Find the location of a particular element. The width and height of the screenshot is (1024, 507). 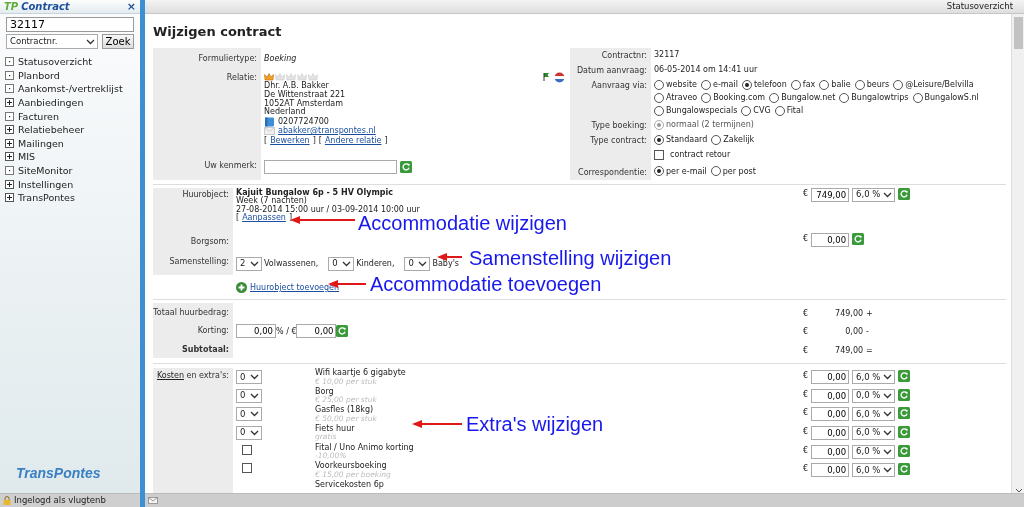

discount-amount-field: 0,00 is located at coordinates (316, 331).